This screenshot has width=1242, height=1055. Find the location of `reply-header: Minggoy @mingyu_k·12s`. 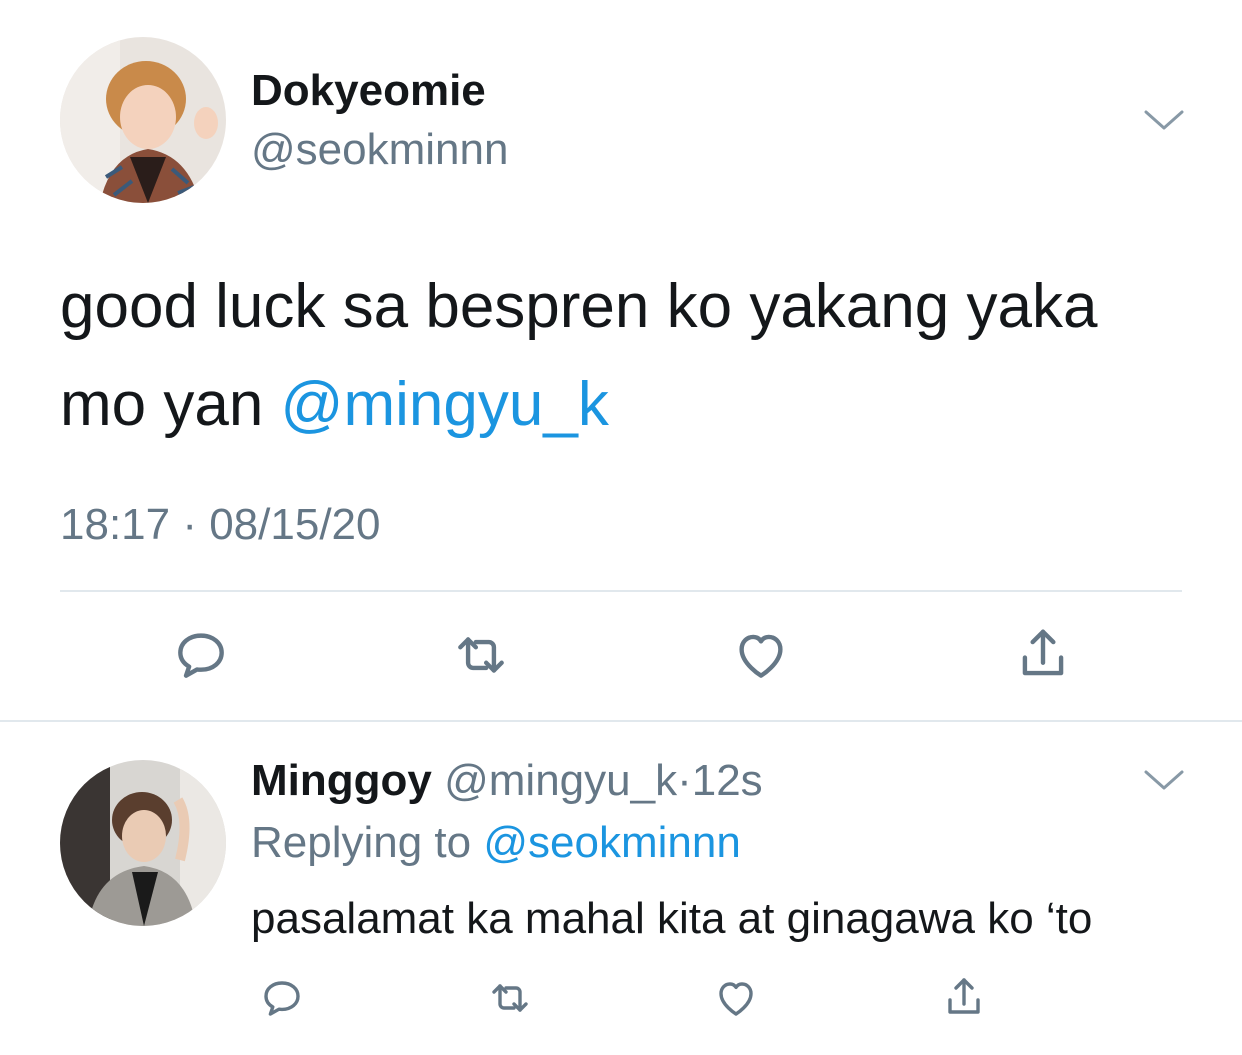

reply-header: Minggoy @mingyu_k·12s is located at coordinates (507, 781).